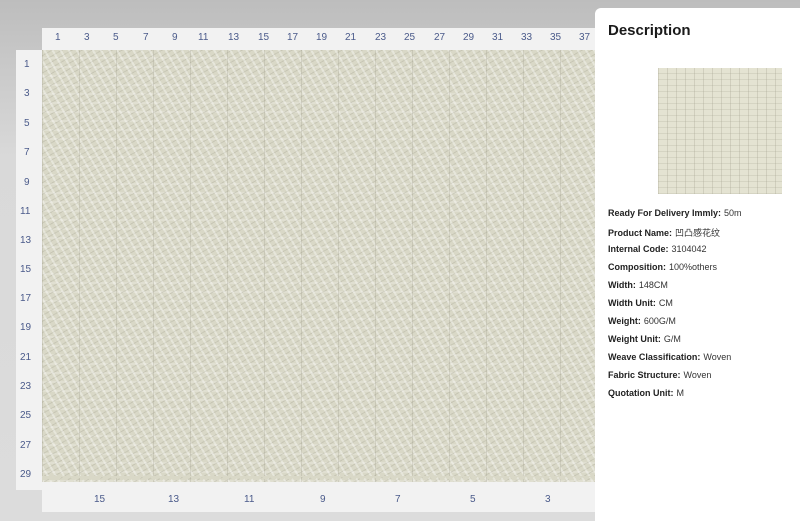  Describe the element at coordinates (672, 339) in the screenshot. I see `spec-value: G/M` at that location.